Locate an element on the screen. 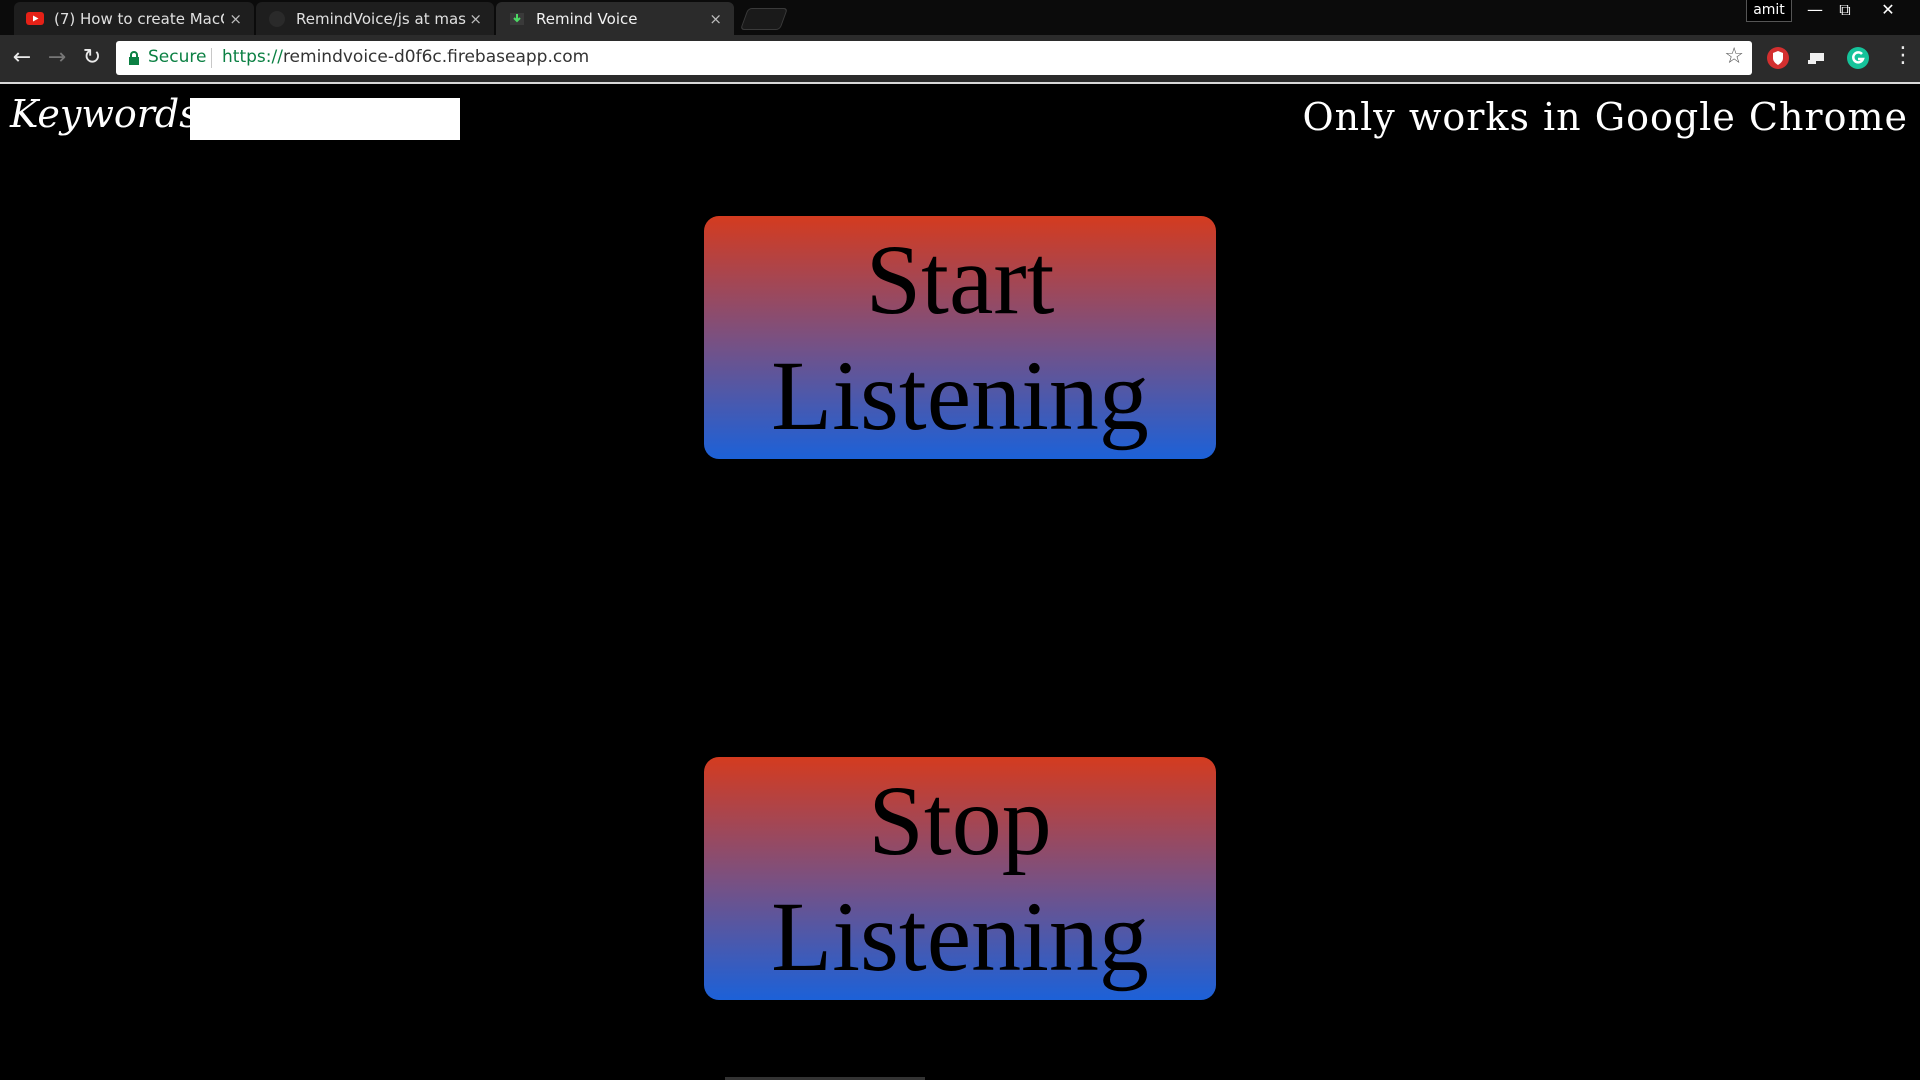 The image size is (1920, 1080). tab-remind-voice: Remind Voice × is located at coordinates (615, 18).